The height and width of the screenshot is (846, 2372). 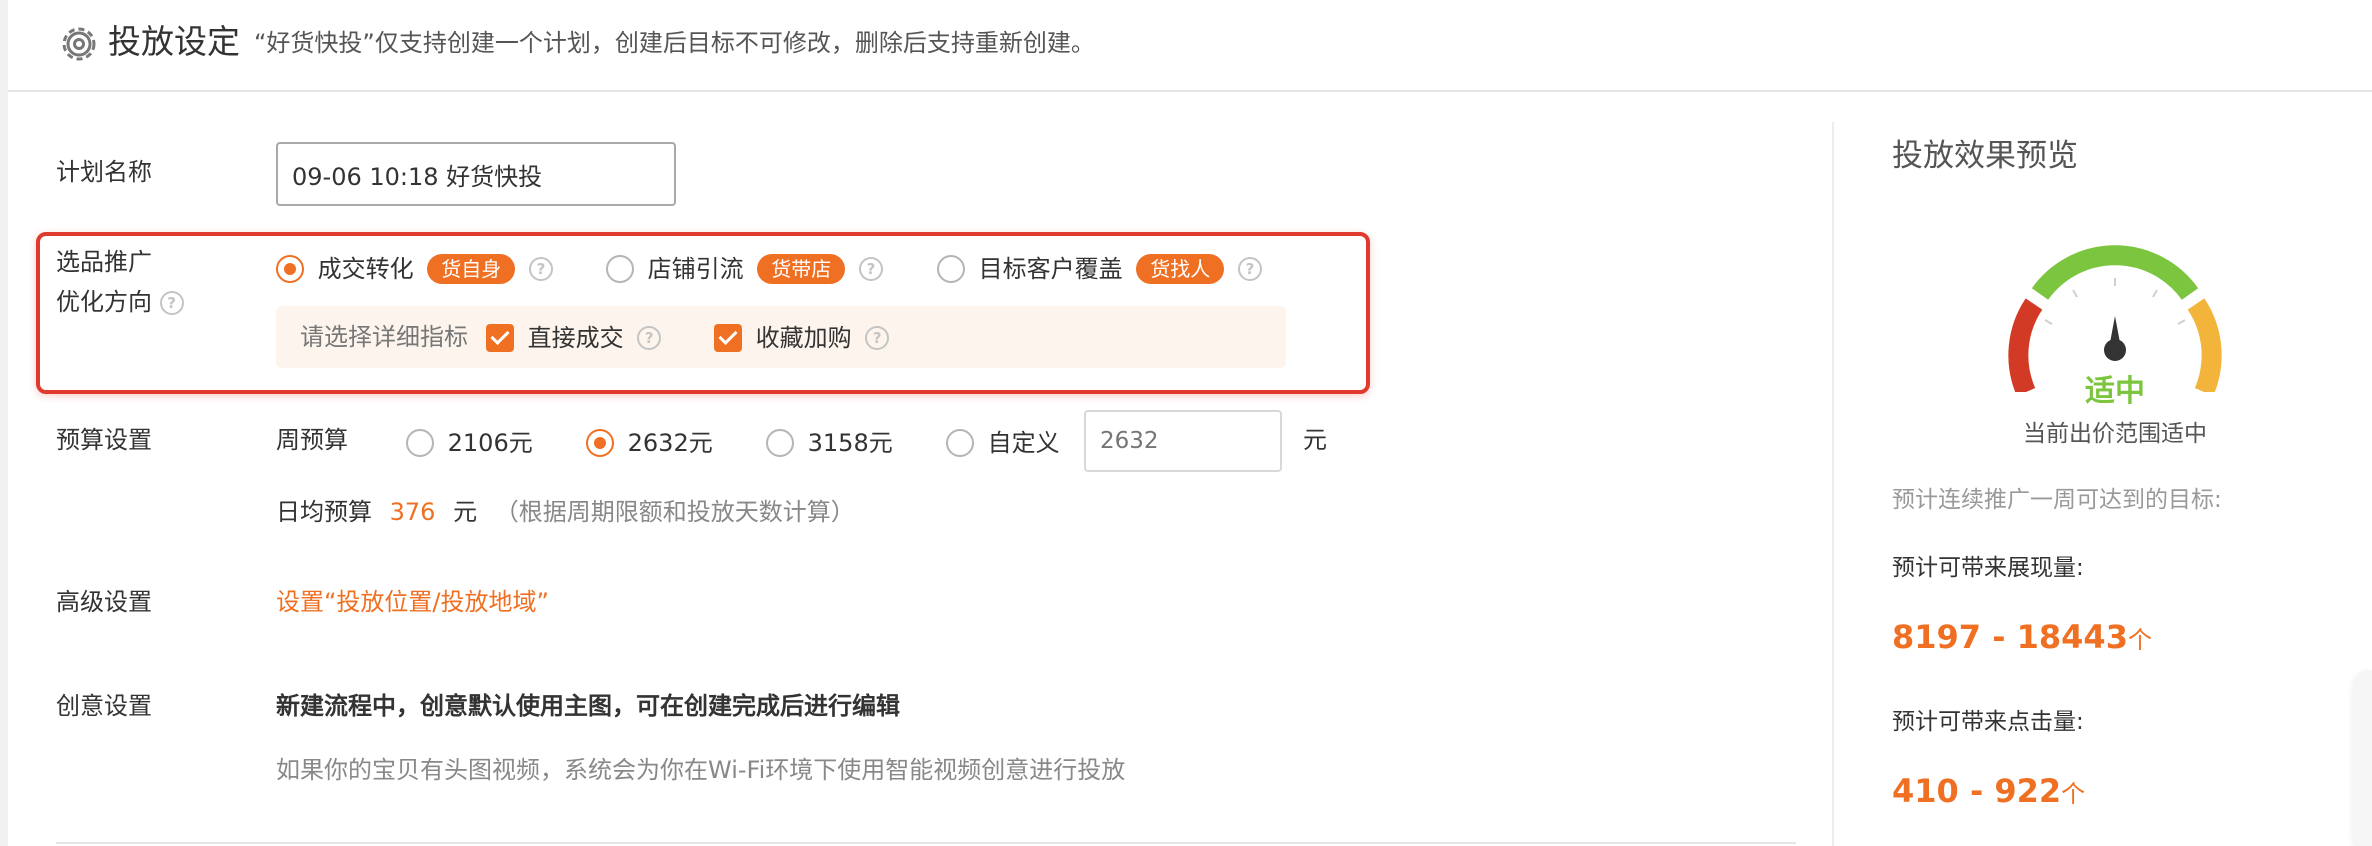 What do you see at coordinates (1023, 443) in the screenshot?
I see `budget-option-custom-label: 自定义` at bounding box center [1023, 443].